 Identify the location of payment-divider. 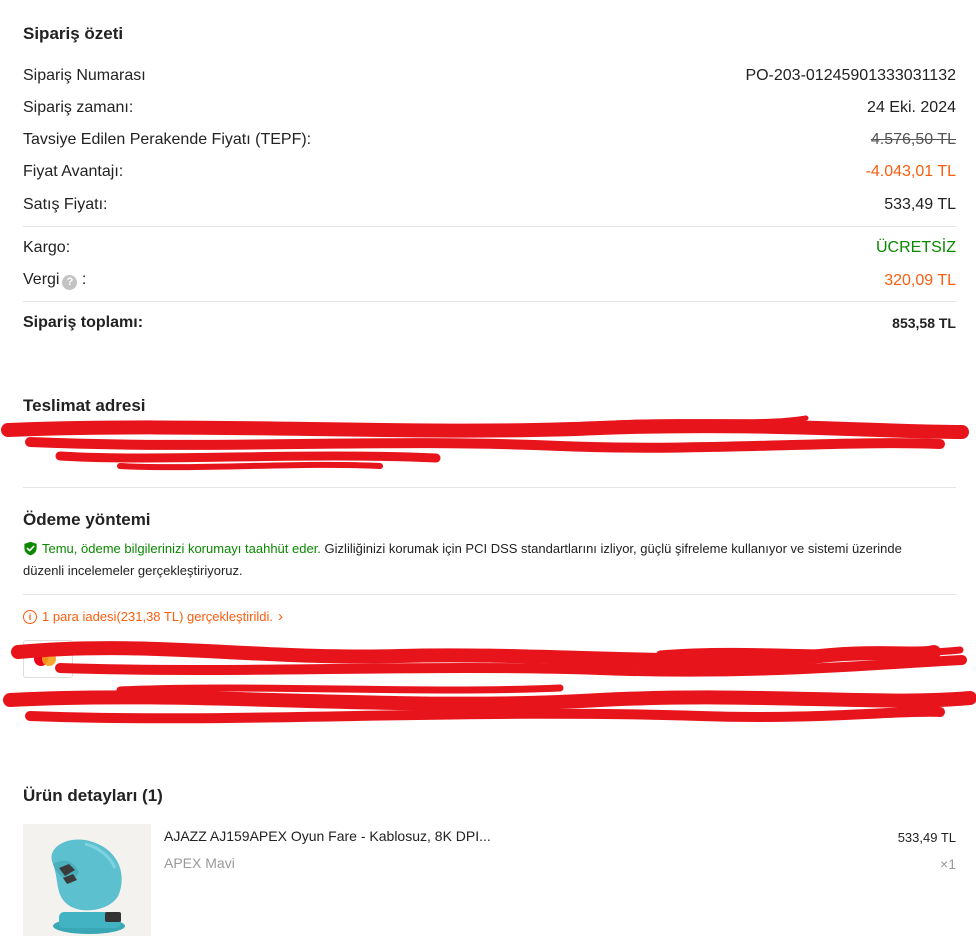
(489, 594).